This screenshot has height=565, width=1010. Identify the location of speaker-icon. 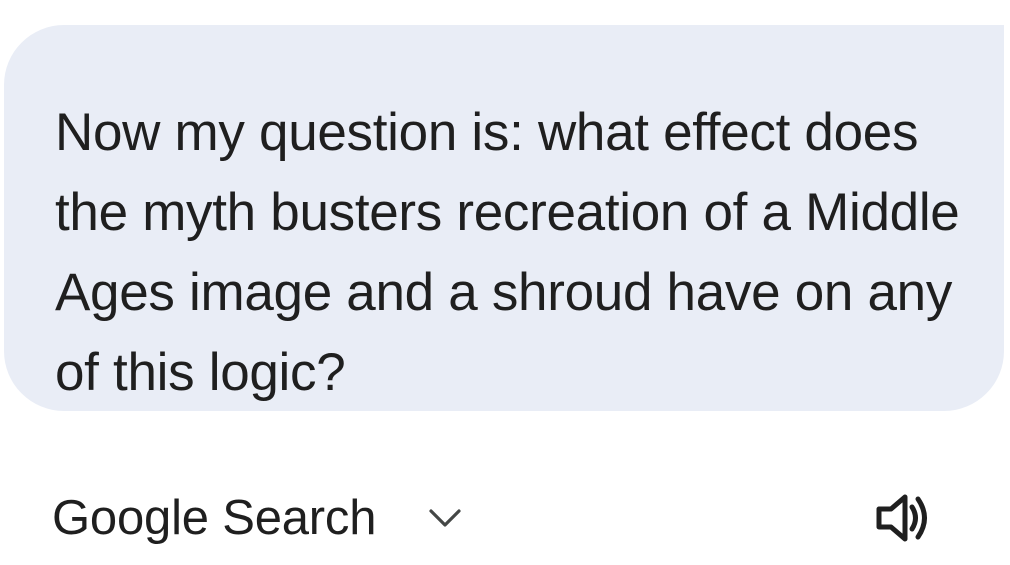
(903, 520).